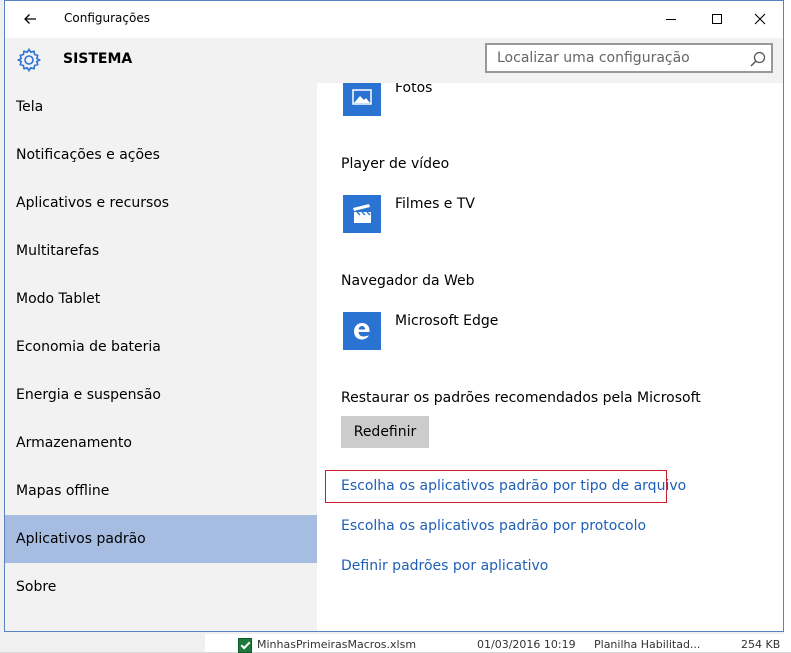 Image resolution: width=791 pixels, height=653 pixels. I want to click on web-browser-label: Navegador da Web, so click(408, 281).